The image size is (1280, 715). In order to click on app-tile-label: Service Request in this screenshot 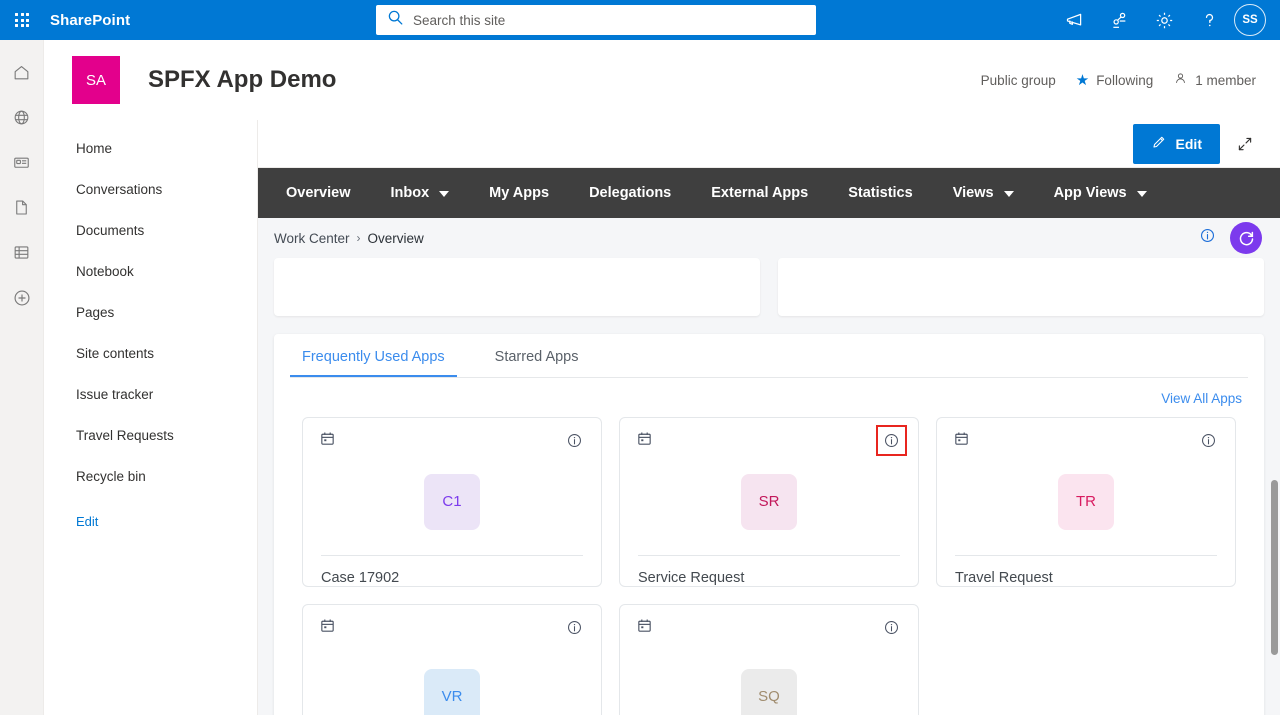, I will do `click(691, 578)`.